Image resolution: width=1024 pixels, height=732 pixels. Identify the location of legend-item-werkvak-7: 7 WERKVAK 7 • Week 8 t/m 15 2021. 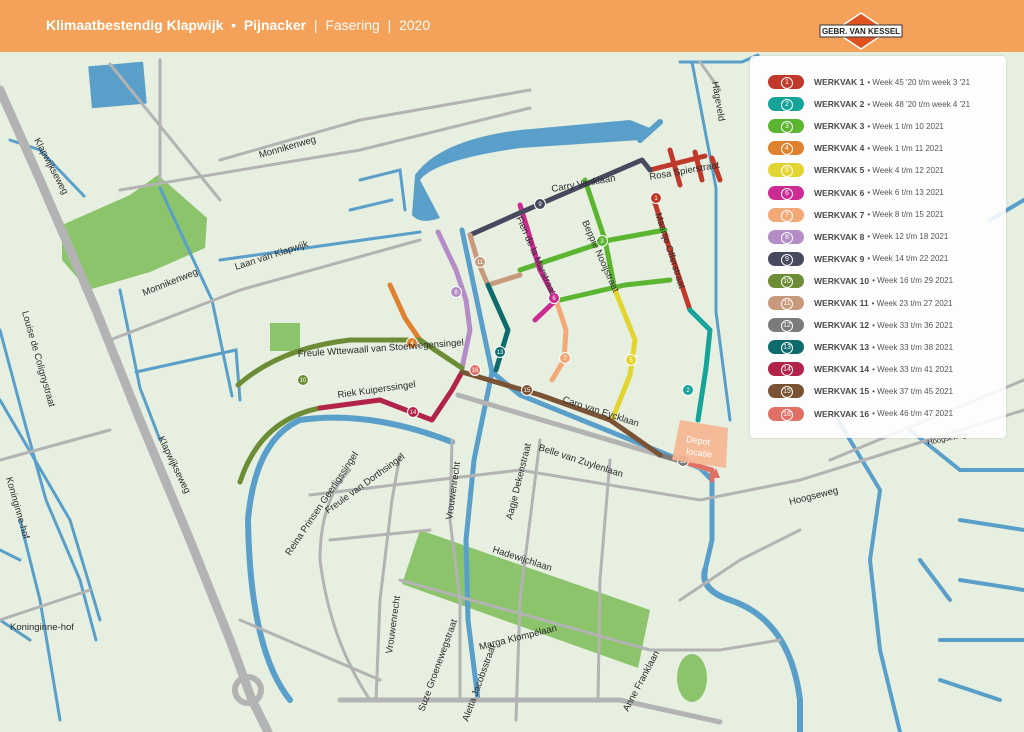
(856, 215).